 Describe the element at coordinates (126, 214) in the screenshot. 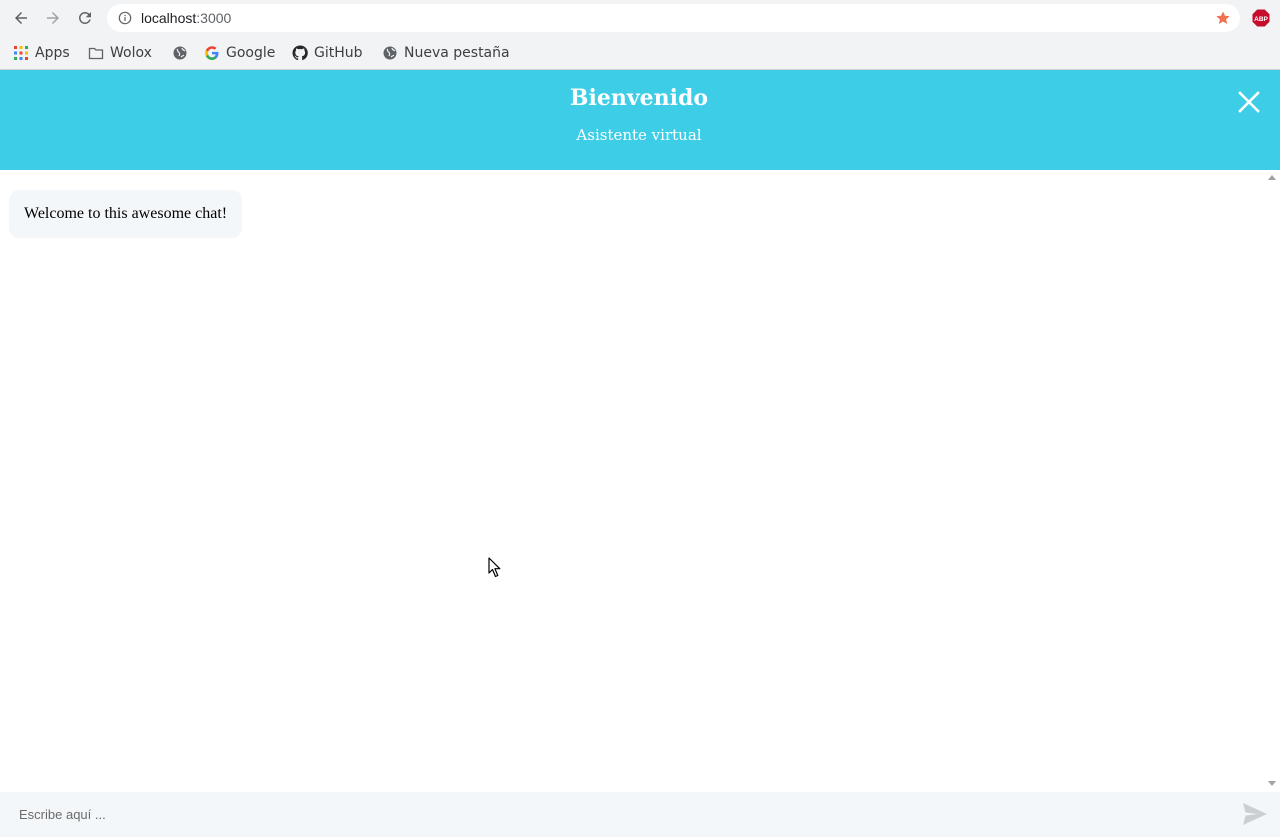

I see `bot-message: Welcome to this awesome chat!` at that location.